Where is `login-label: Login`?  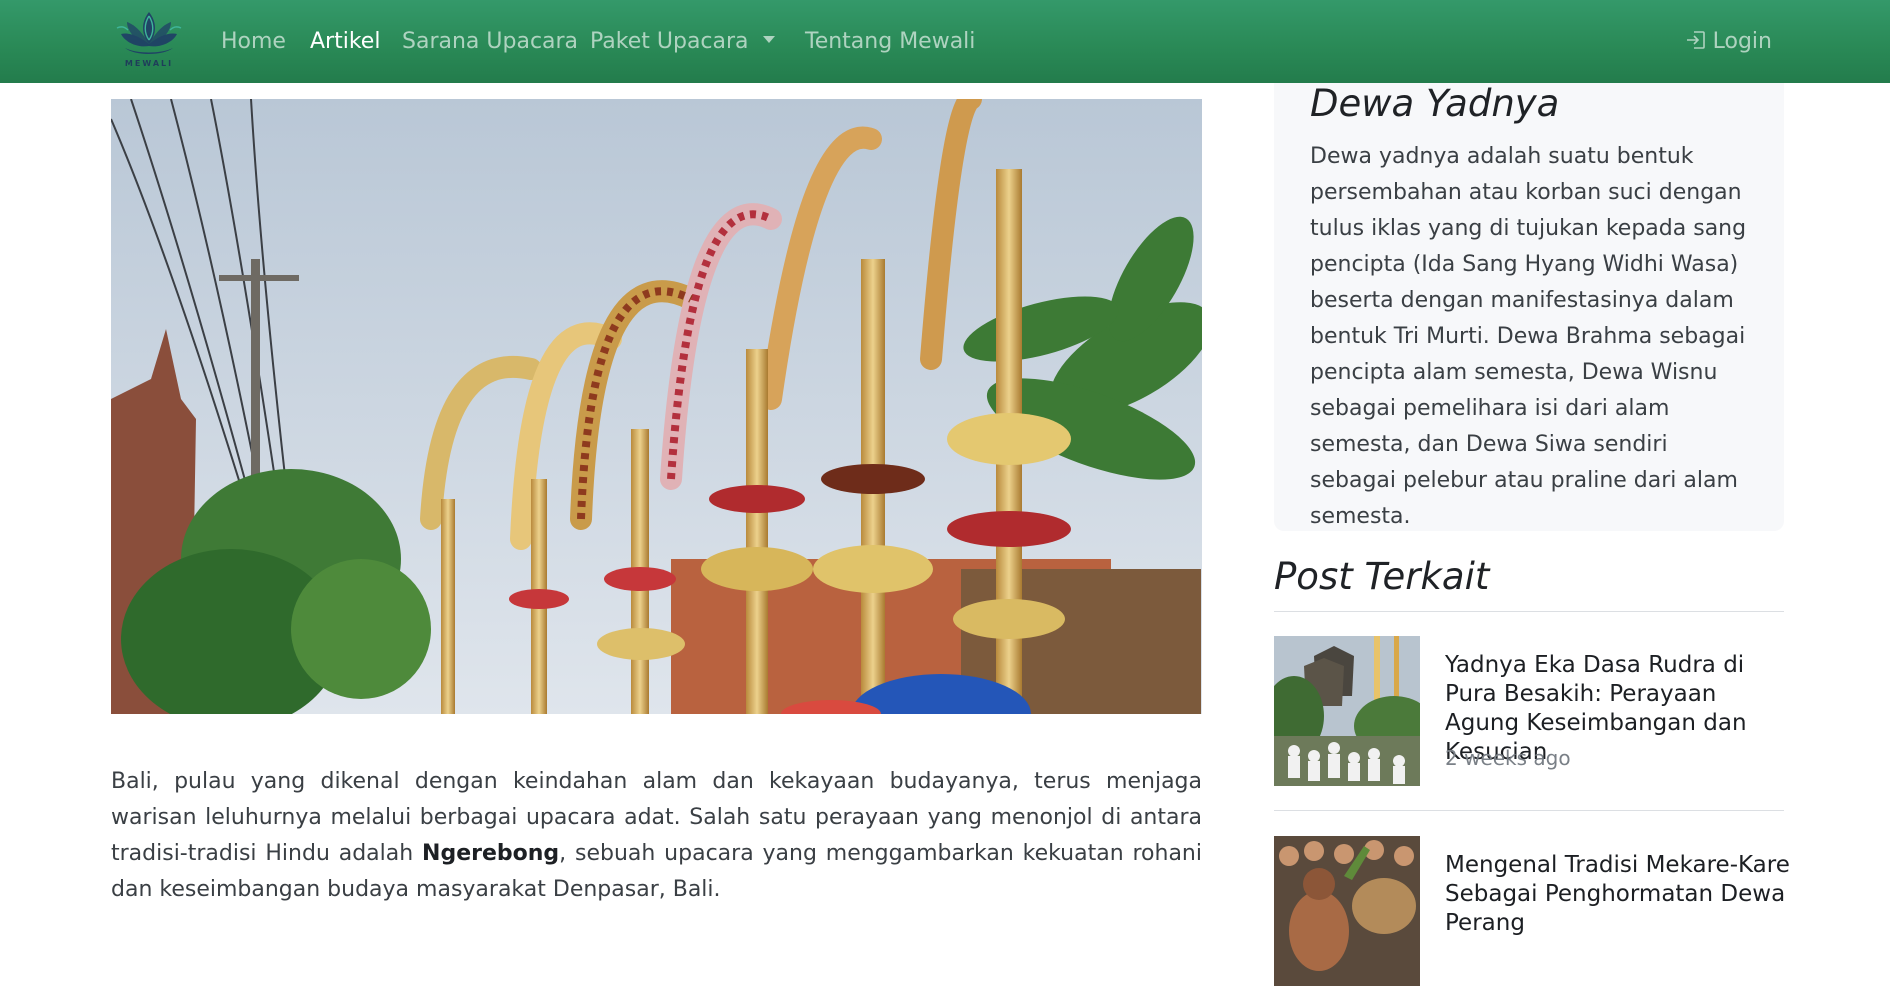
login-label: Login is located at coordinates (1742, 41).